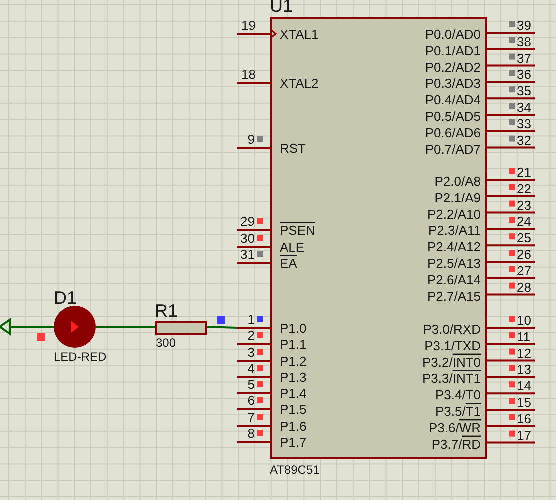 This screenshot has width=556, height=500. Describe the element at coordinates (293, 426) in the screenshot. I see `pin-label: P1.6` at that location.